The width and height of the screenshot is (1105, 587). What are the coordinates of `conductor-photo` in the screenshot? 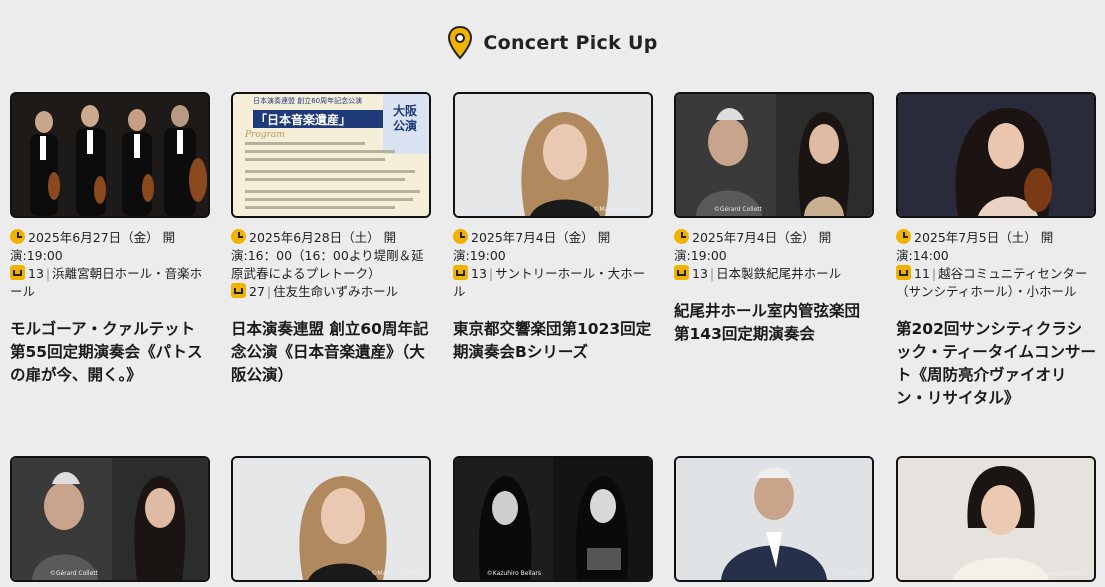 It's located at (774, 519).